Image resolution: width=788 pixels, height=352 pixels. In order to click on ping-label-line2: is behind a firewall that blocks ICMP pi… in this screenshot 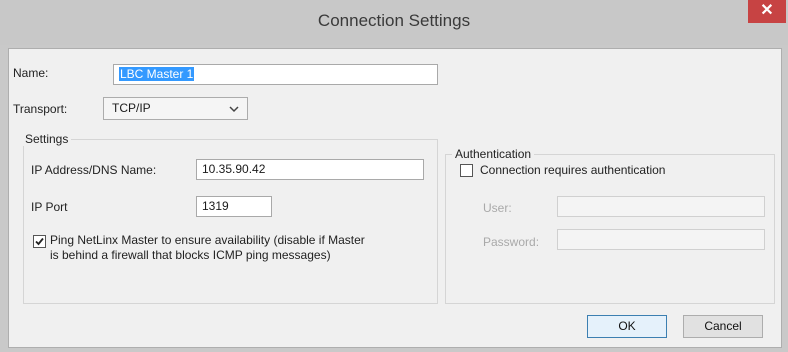, I will do `click(190, 255)`.